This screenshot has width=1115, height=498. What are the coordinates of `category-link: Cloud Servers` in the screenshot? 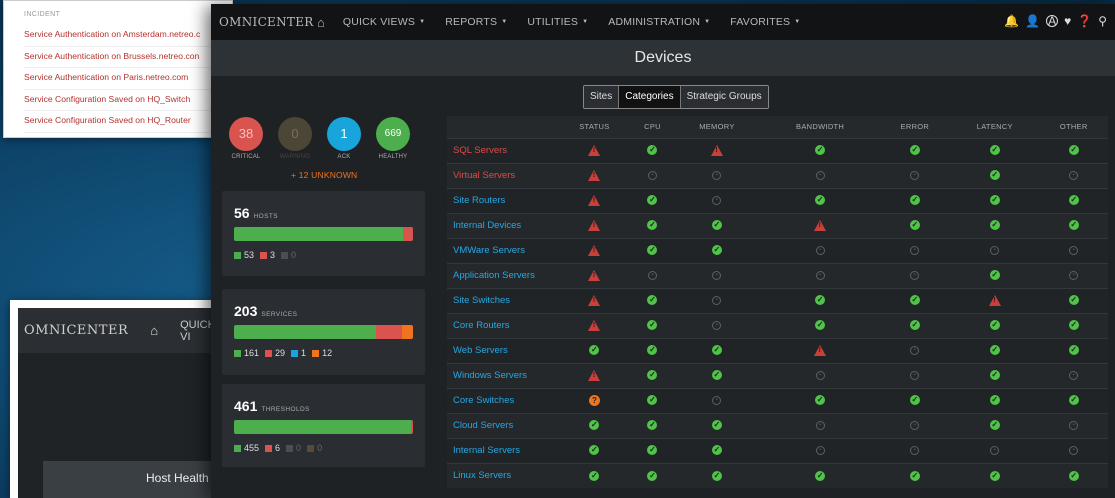 It's located at (502, 425).